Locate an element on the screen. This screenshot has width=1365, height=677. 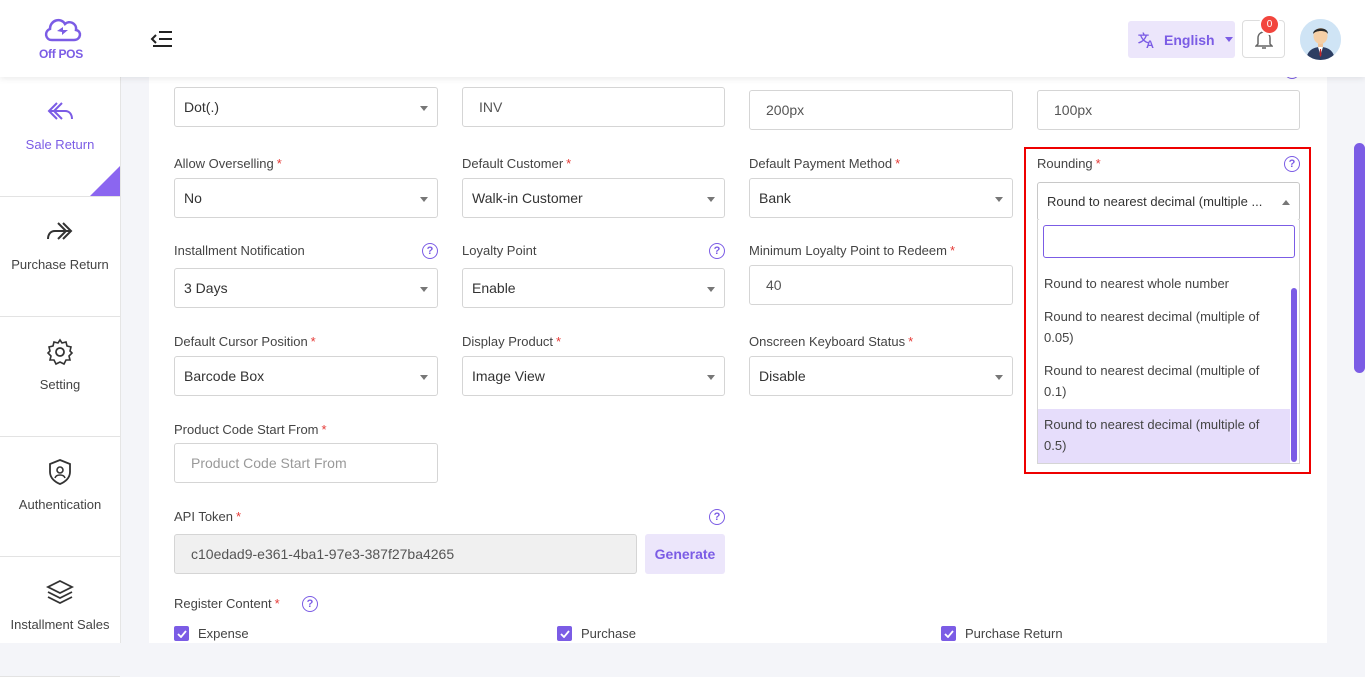
sidebar-item-label: Sale Return is located at coordinates (60, 144).